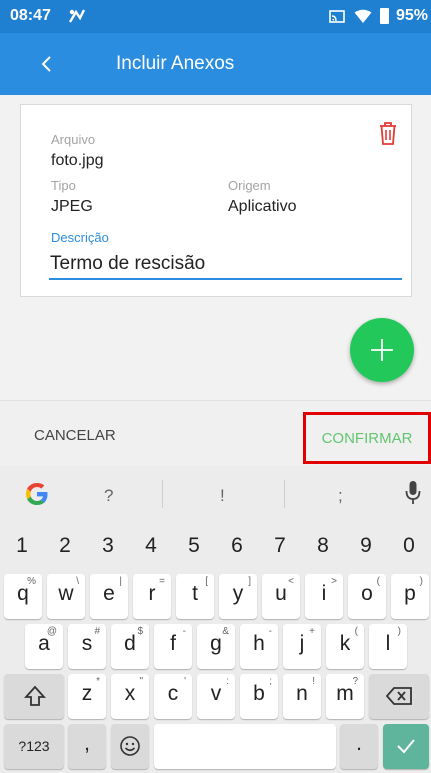 The width and height of the screenshot is (431, 773). Describe the element at coordinates (413, 493) in the screenshot. I see `microphone-icon` at that location.